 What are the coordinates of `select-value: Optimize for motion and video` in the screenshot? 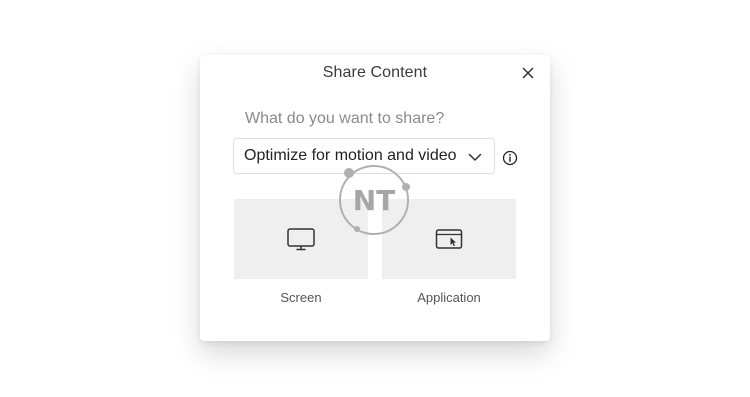 It's located at (350, 155).